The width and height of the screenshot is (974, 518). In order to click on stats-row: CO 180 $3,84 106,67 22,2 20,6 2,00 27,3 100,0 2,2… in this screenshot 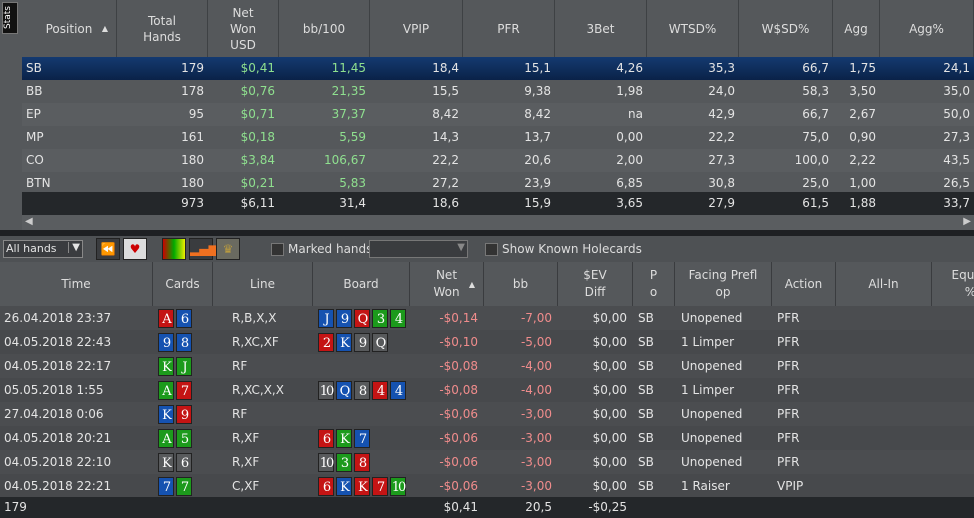, I will do `click(498, 160)`.